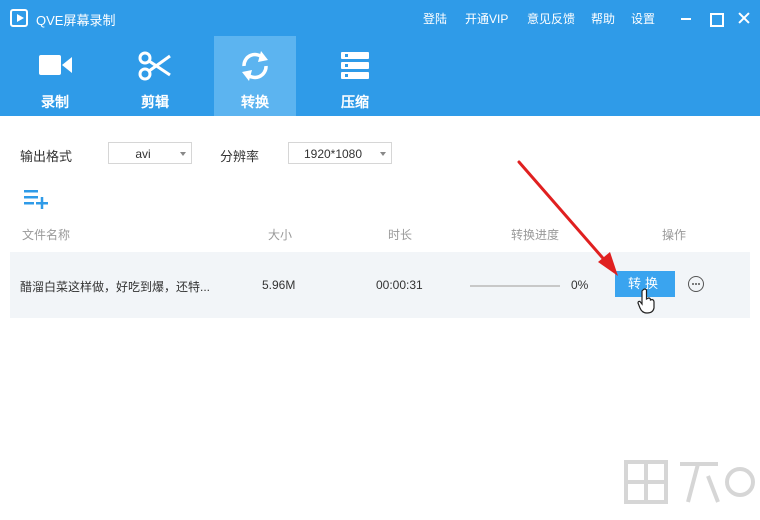 Image resolution: width=760 pixels, height=520 pixels. What do you see at coordinates (399, 285) in the screenshot?
I see `file-duration: 00:00:31` at bounding box center [399, 285].